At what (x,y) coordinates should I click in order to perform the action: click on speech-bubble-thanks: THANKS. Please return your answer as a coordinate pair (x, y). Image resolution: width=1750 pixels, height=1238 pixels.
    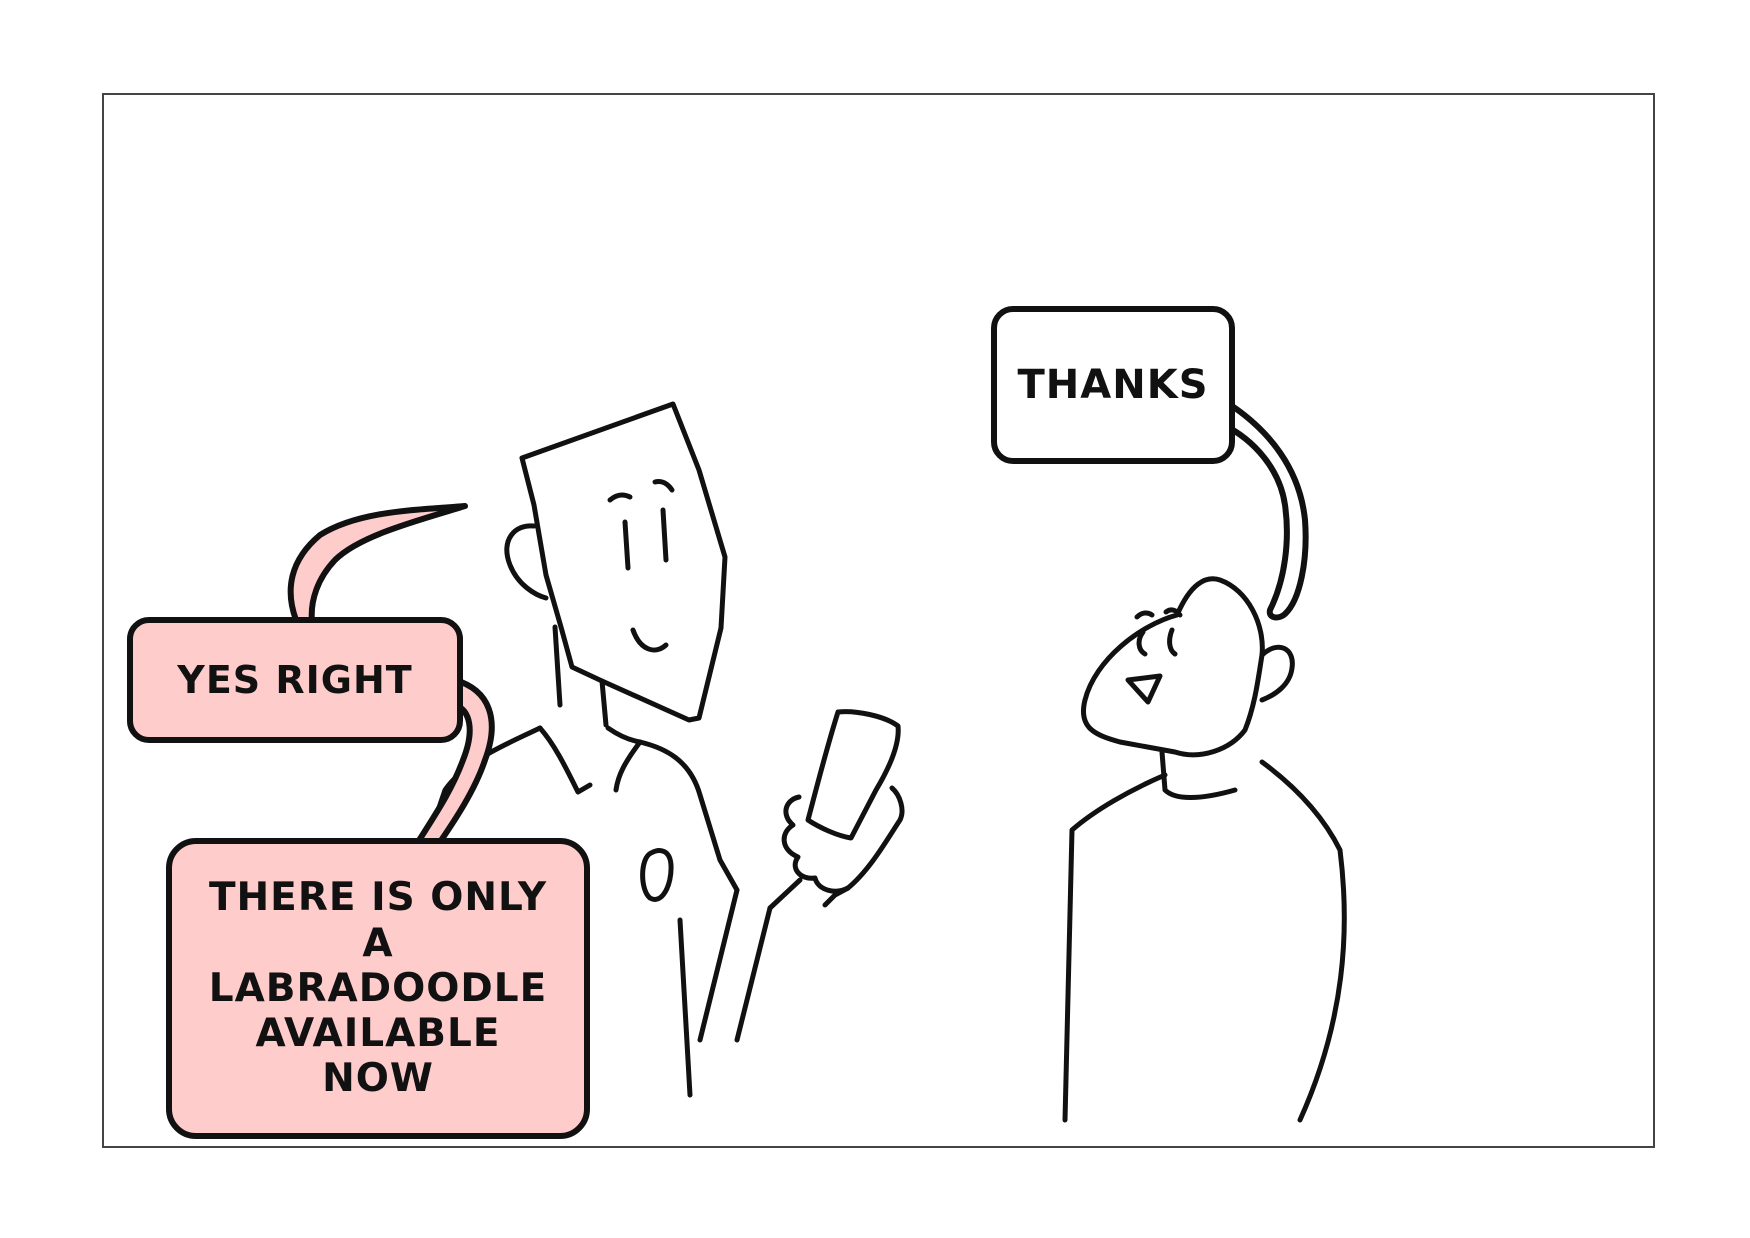
    Looking at the image, I should click on (1113, 385).